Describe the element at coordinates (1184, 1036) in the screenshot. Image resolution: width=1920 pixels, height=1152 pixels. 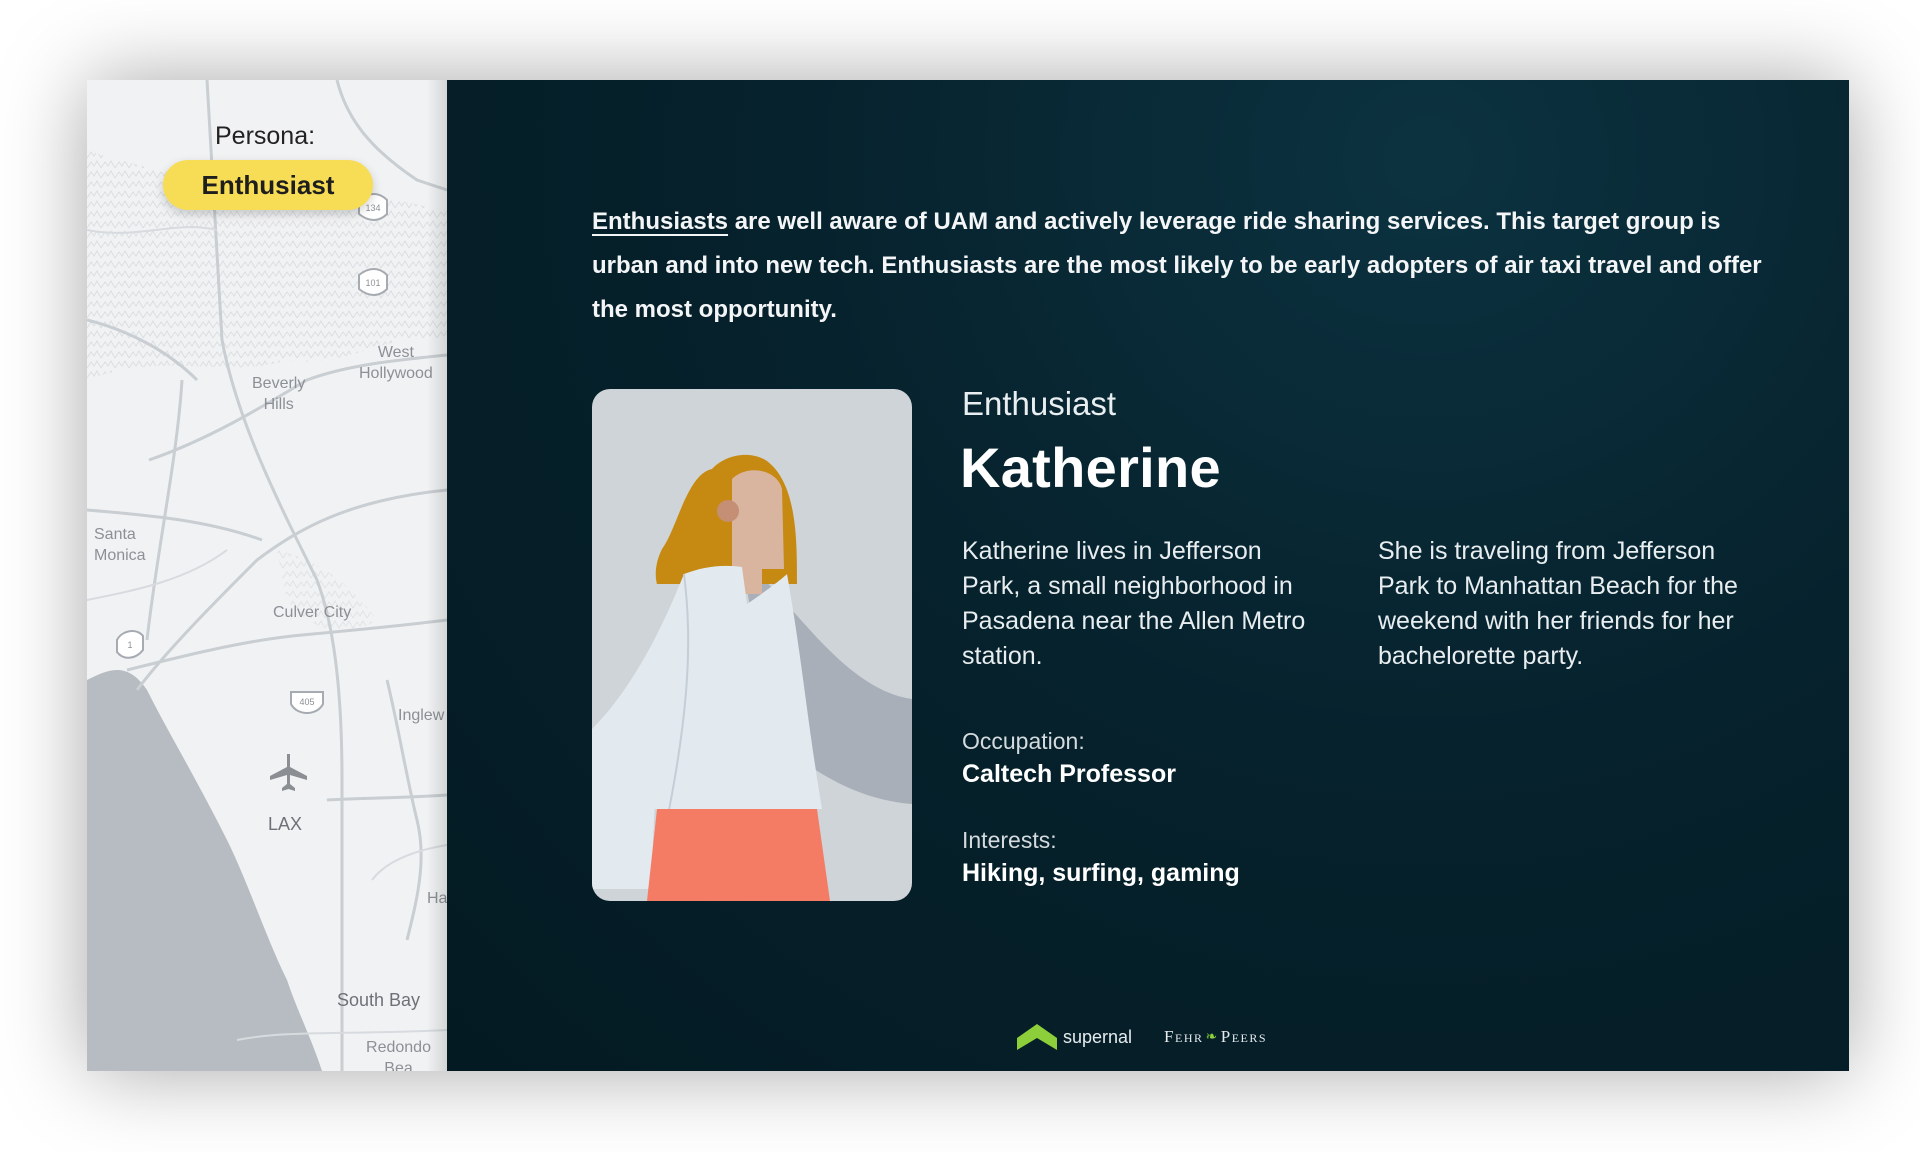
I see `fehr-wordmark: Fehr` at that location.